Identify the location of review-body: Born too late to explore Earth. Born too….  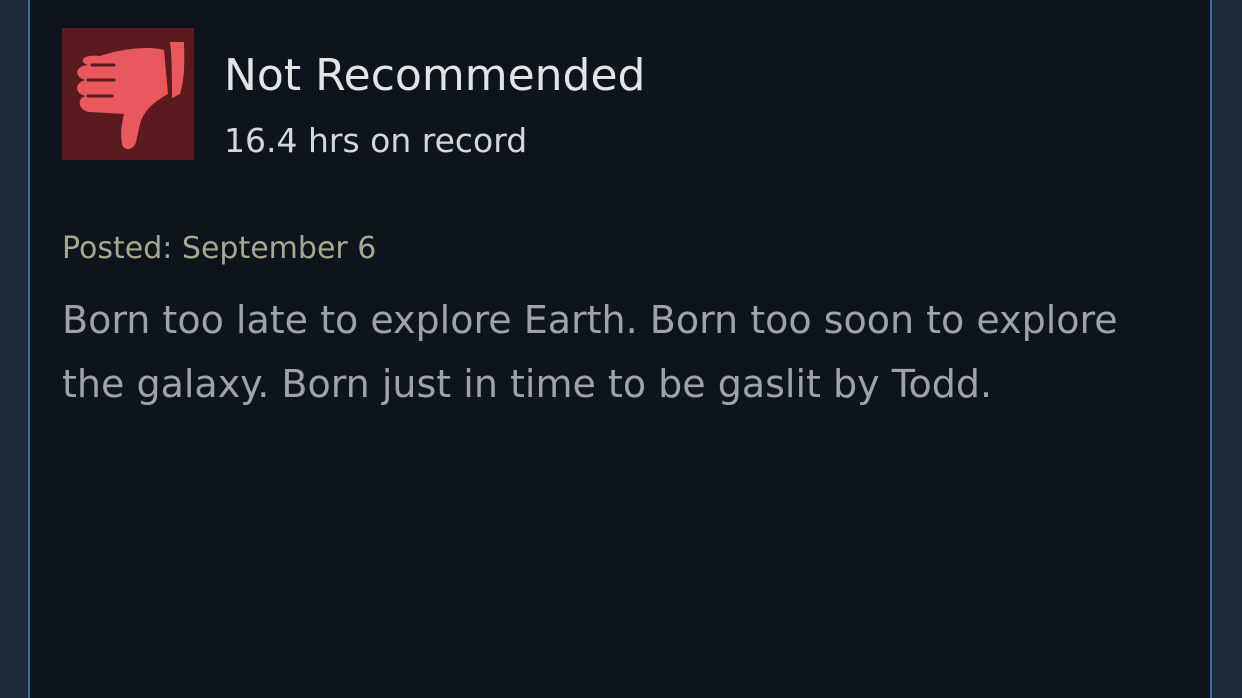
(590, 352).